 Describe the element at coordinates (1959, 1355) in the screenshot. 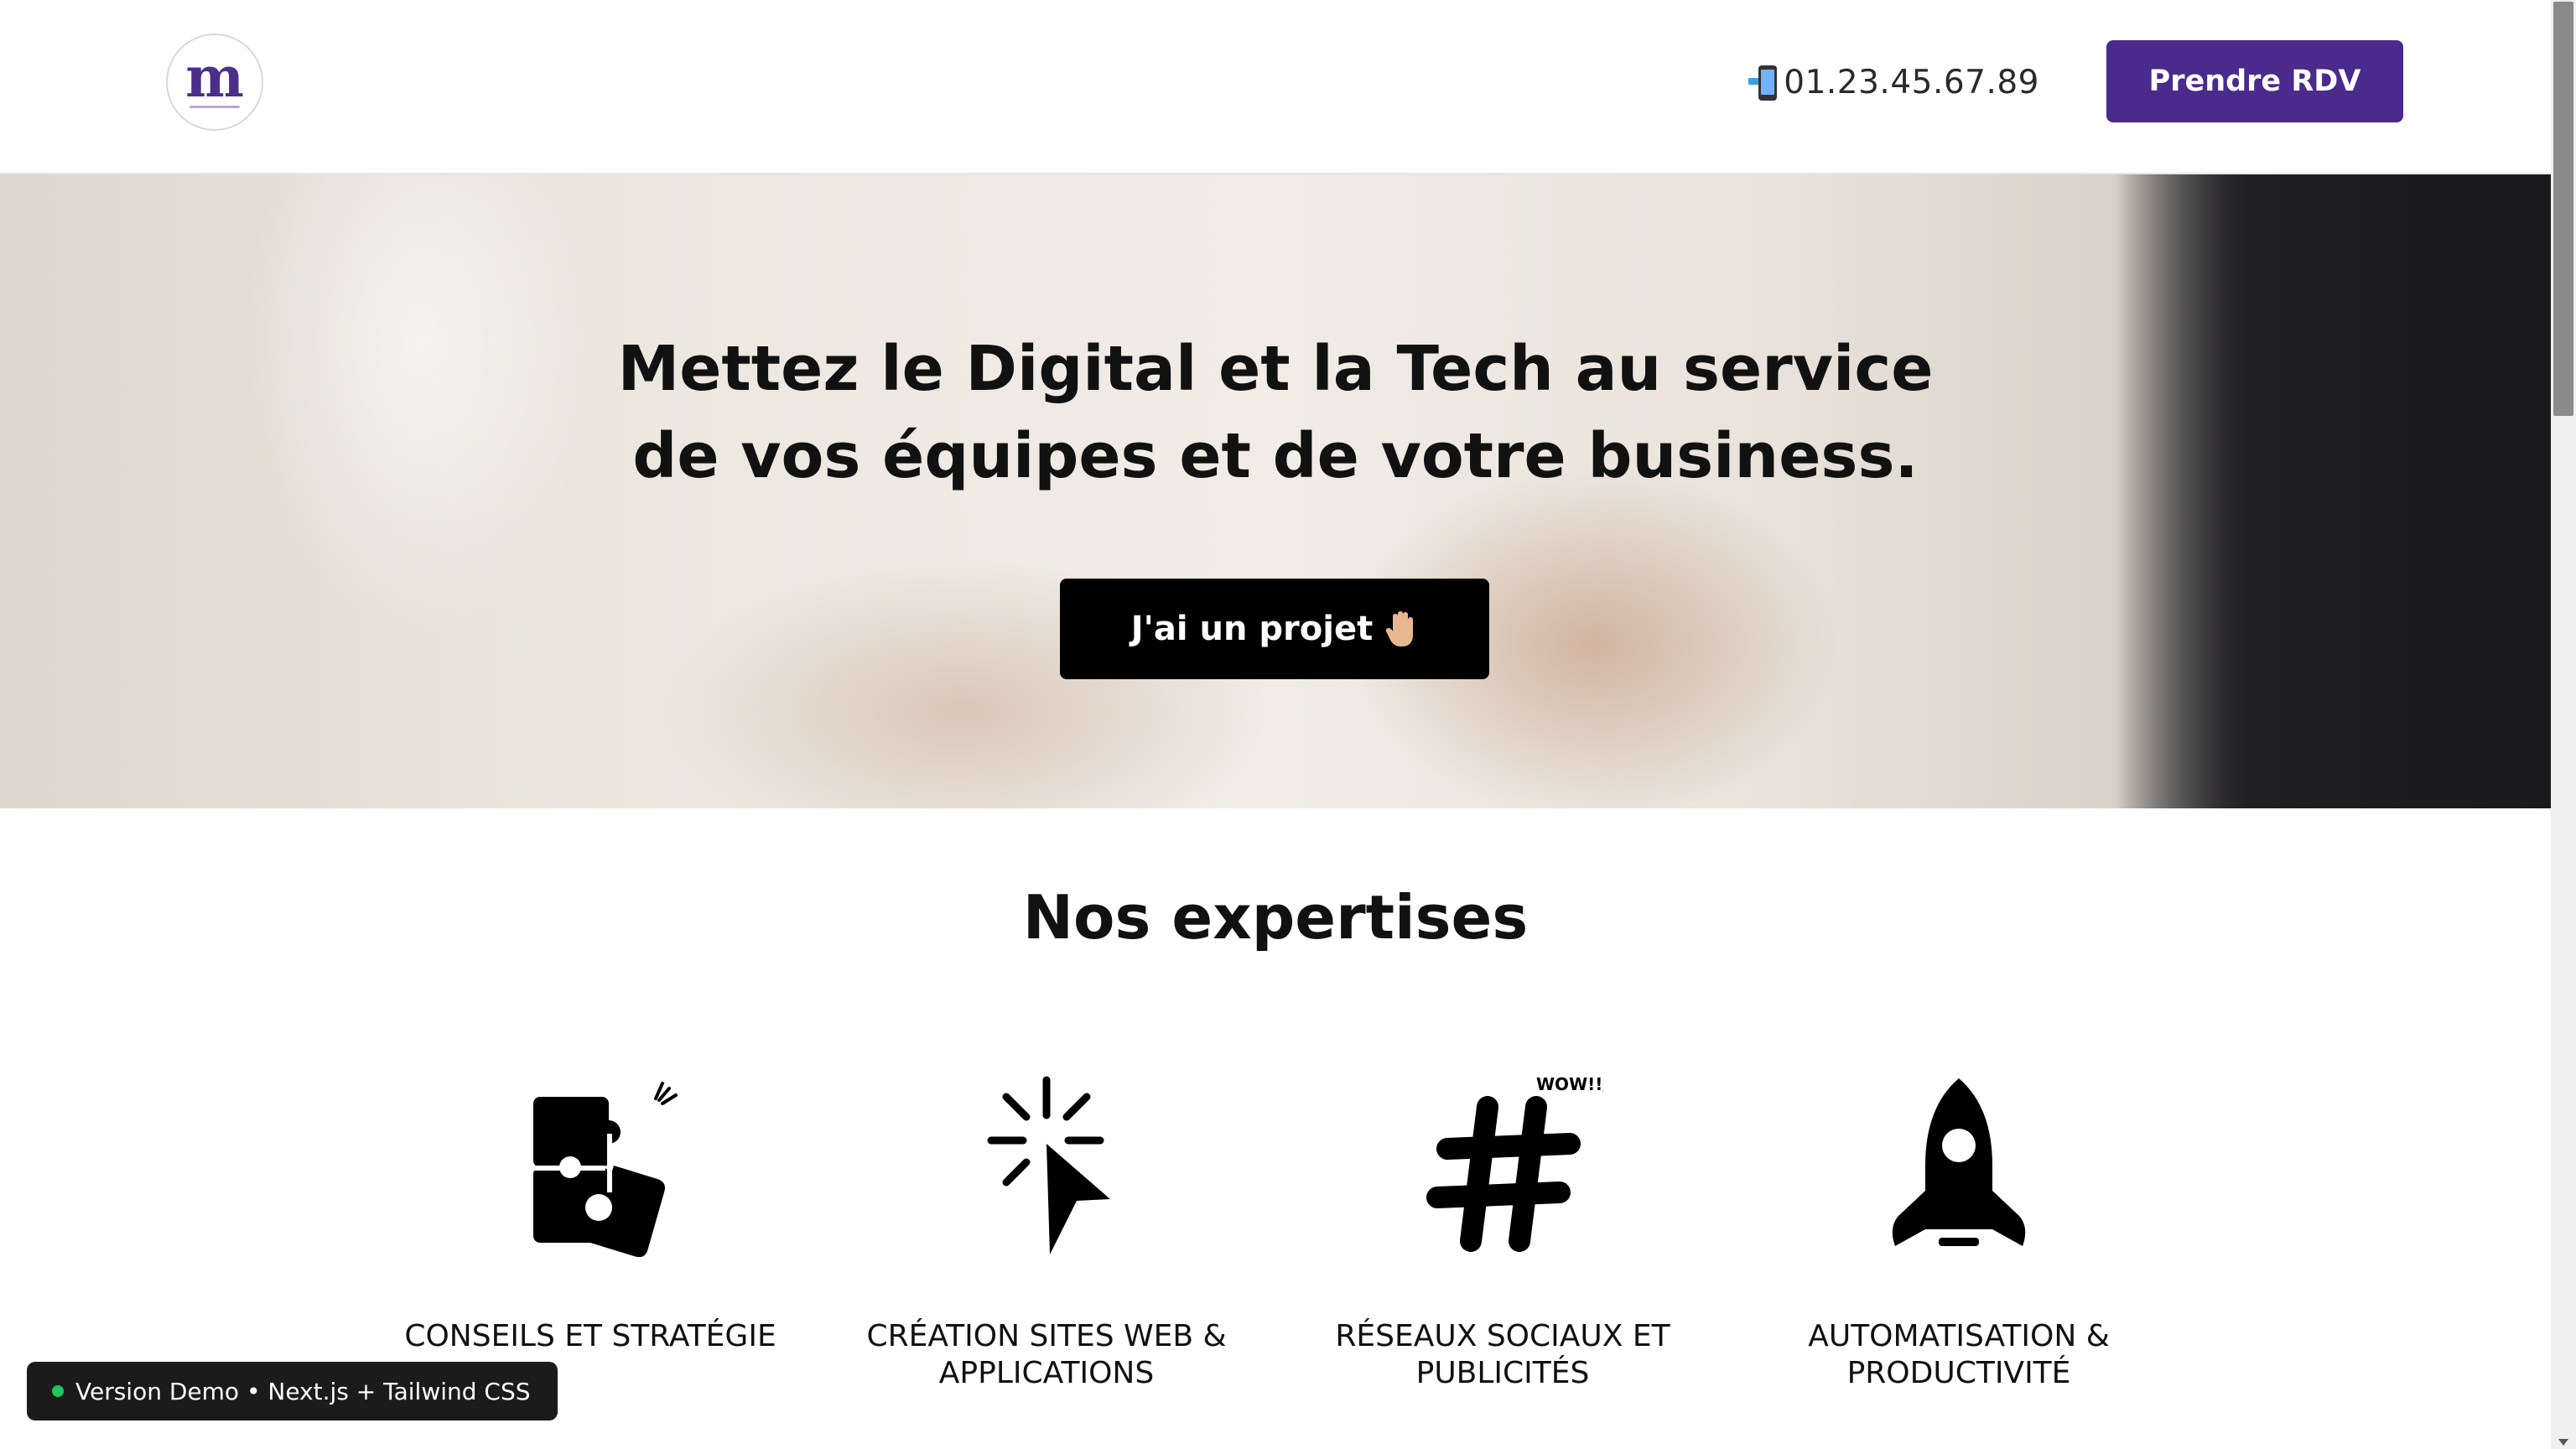

I see `expertise-label: AUTOMATISATION & PRODUCTIVITÉ` at that location.